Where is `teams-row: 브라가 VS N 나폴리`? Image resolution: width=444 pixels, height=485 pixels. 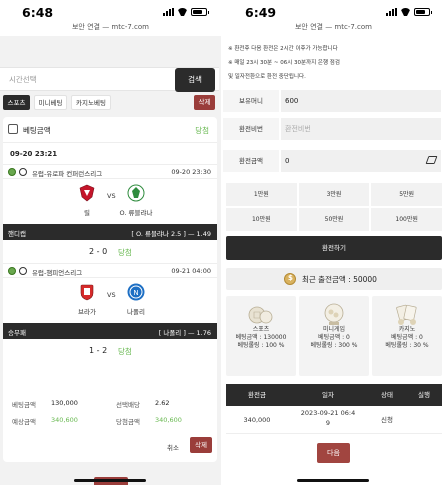
teams-row: 브라가 VS N 나폴리 is located at coordinates (110, 299).